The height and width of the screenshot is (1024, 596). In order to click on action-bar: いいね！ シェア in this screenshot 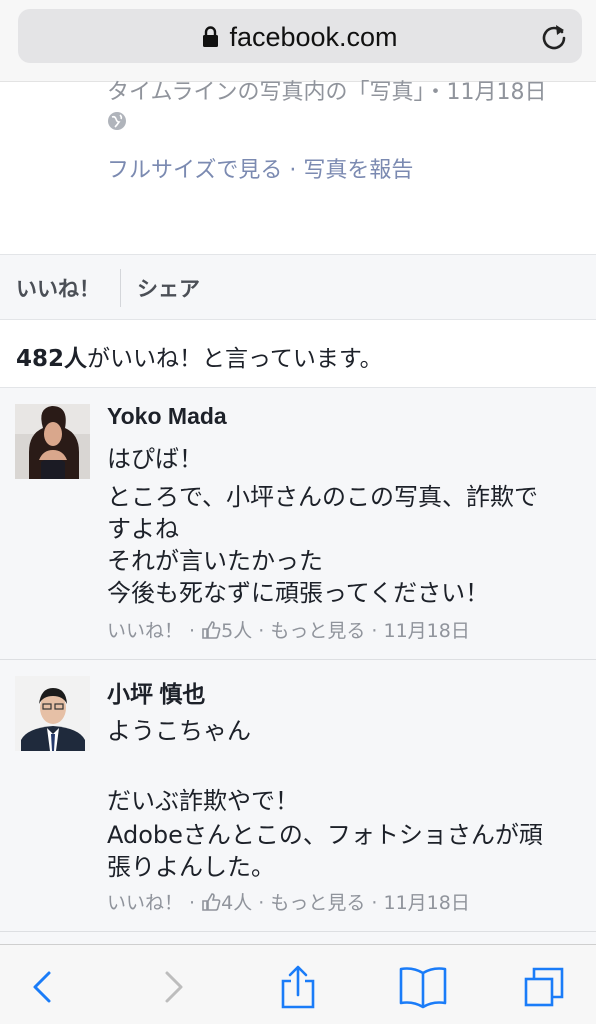, I will do `click(298, 287)`.